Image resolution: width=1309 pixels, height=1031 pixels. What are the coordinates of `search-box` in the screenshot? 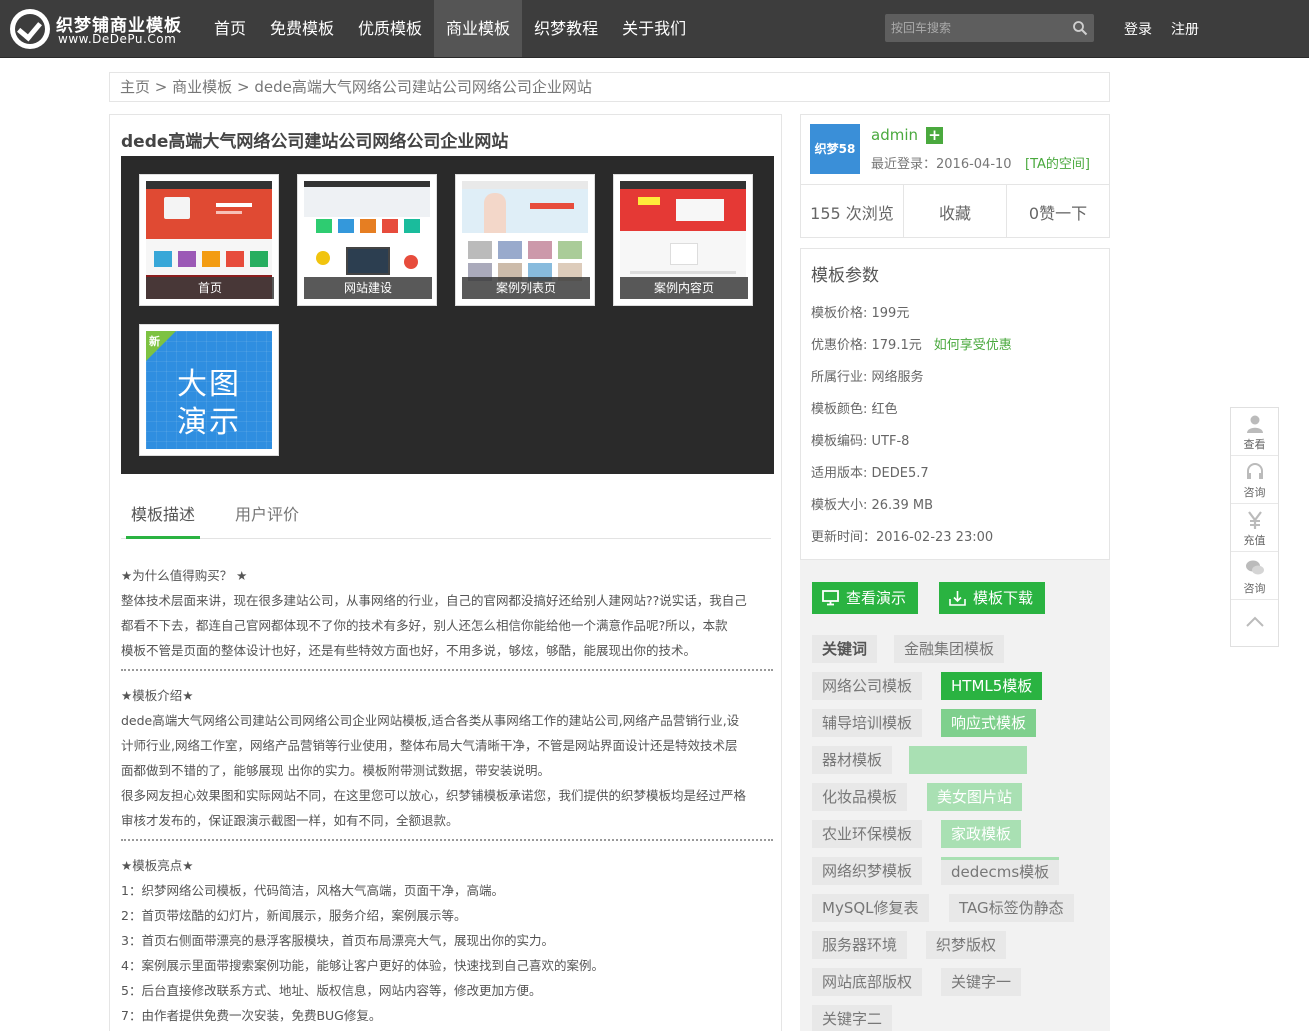 It's located at (989, 28).